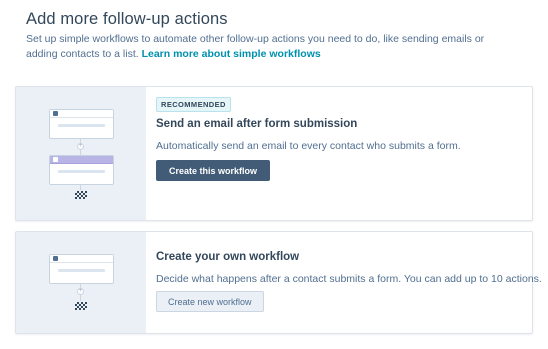  I want to click on action-step-box, so click(81, 170).